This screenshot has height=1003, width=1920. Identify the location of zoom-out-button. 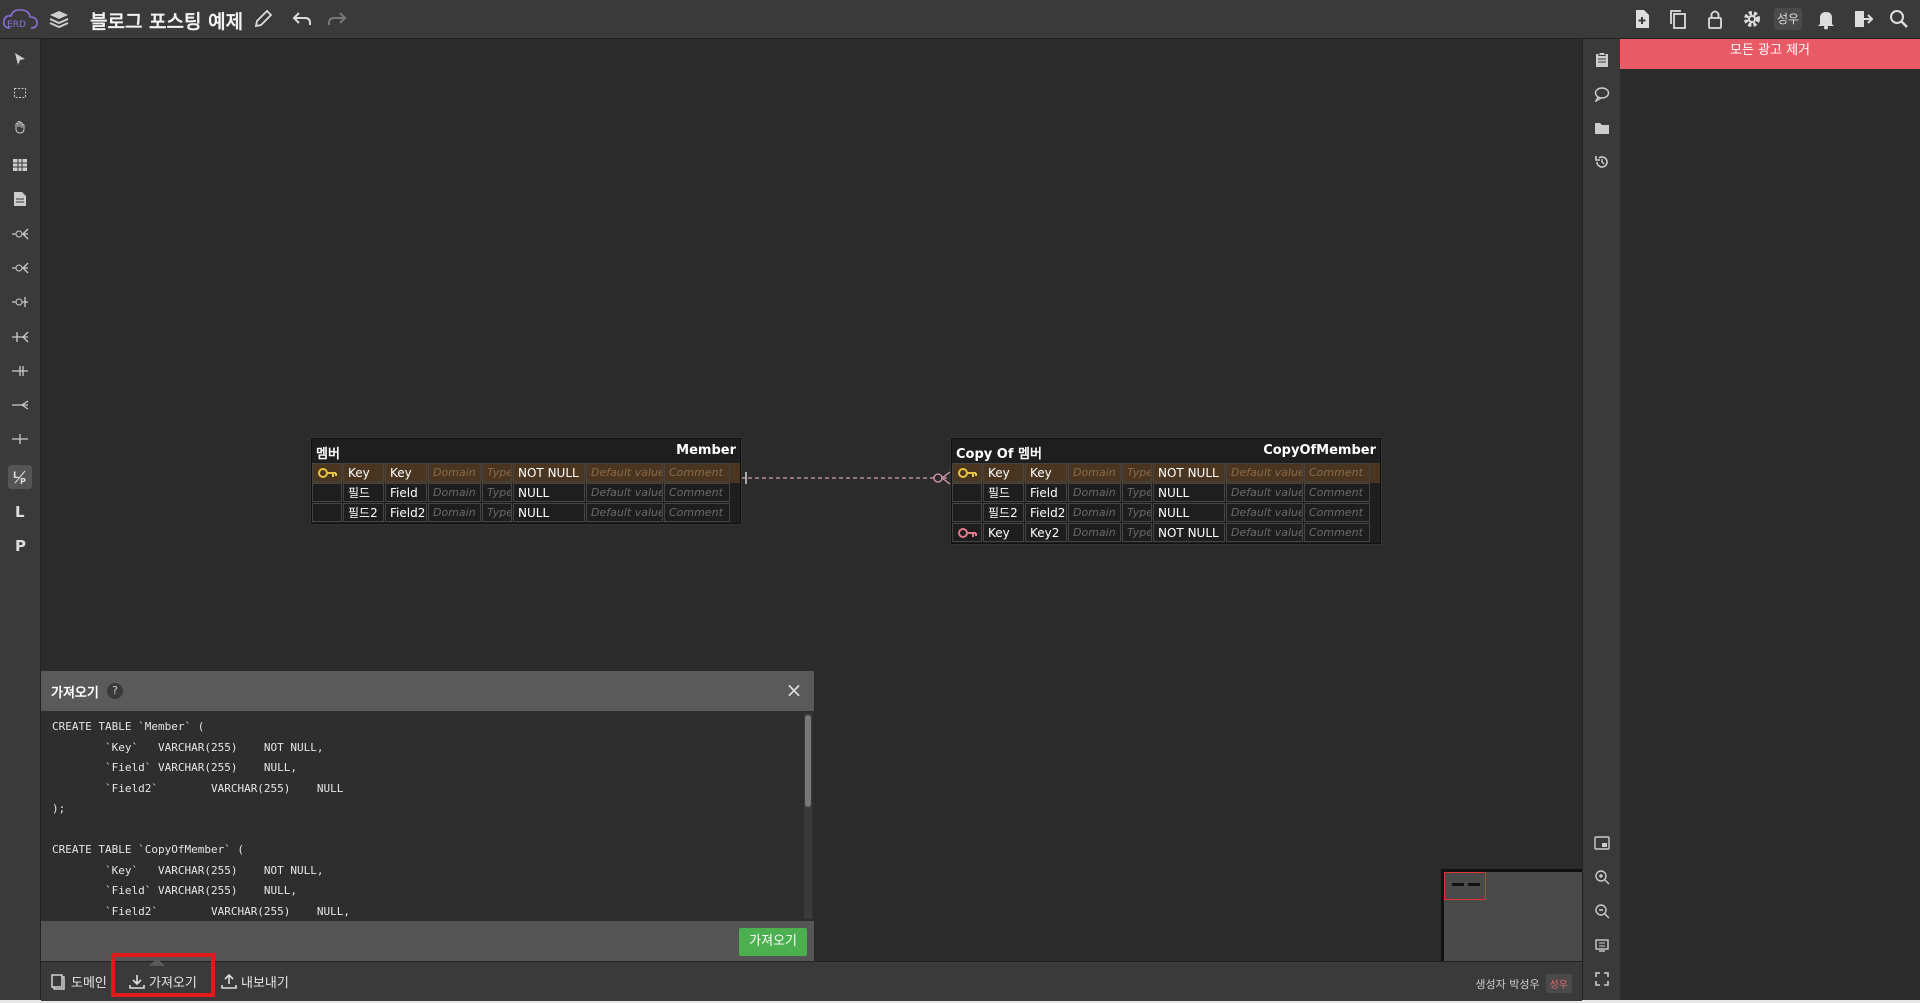
(1602, 911).